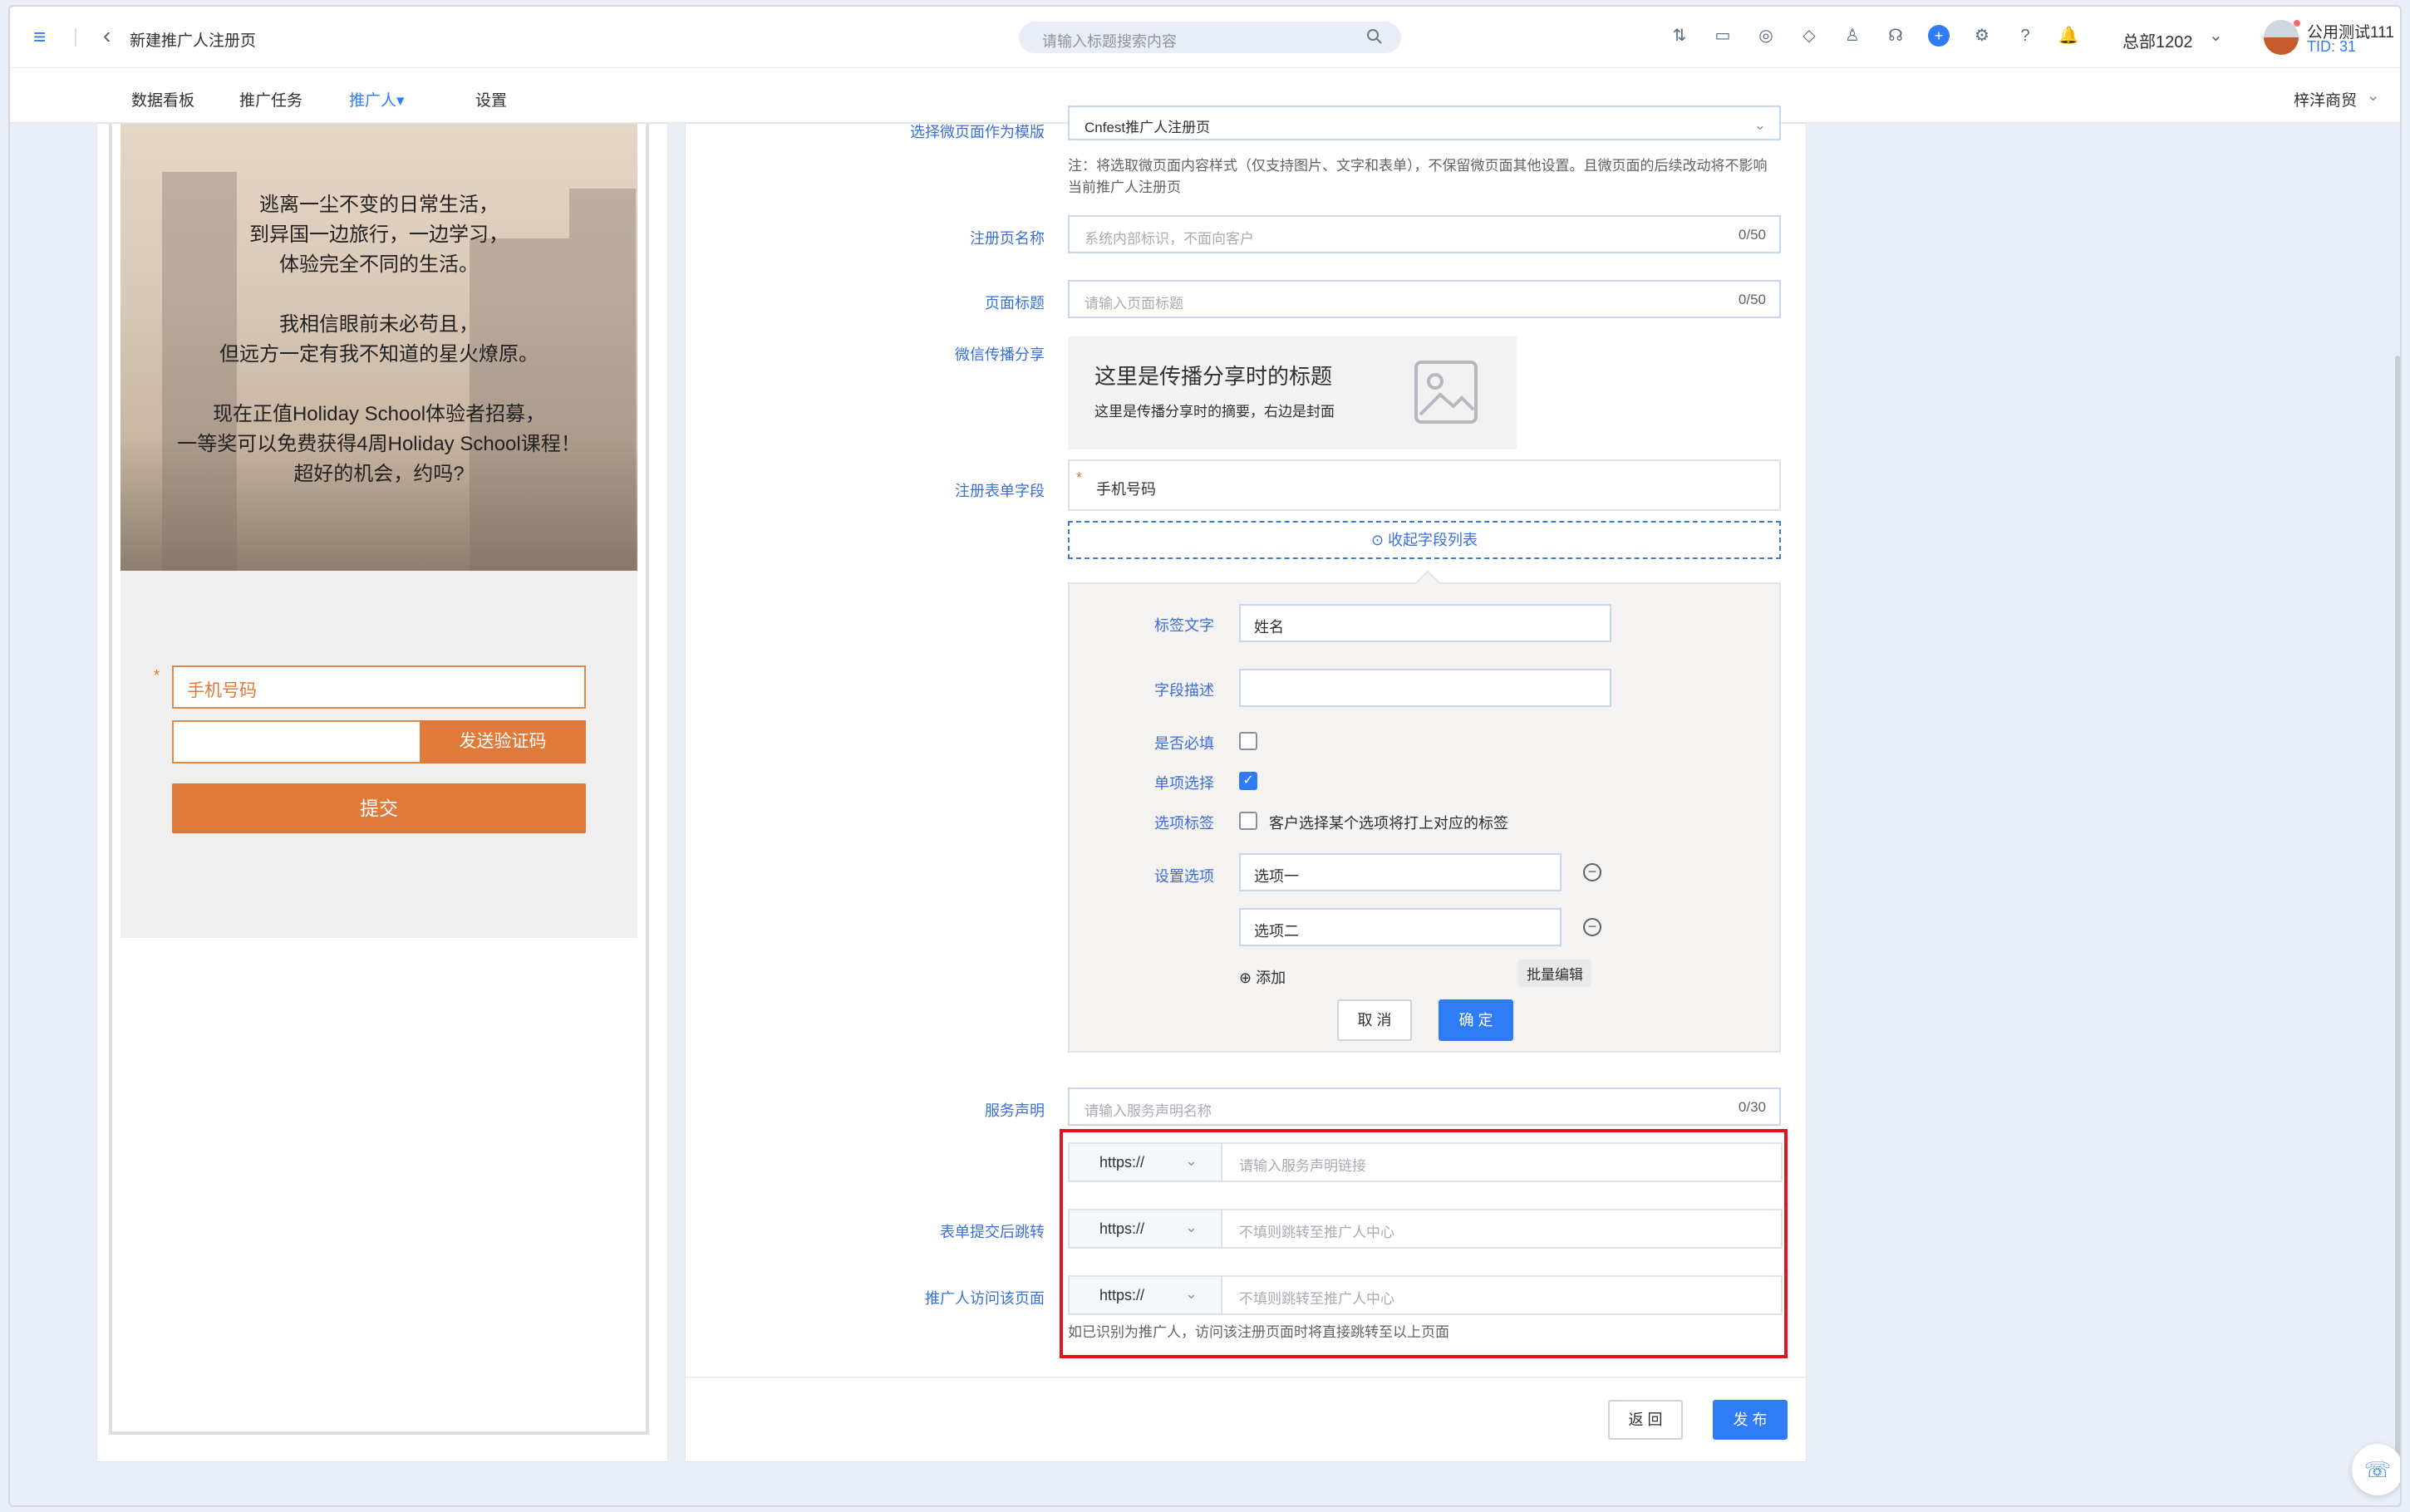 This screenshot has height=1512, width=2410. What do you see at coordinates (1015, 1111) in the screenshot?
I see `service-label: 服务声明` at bounding box center [1015, 1111].